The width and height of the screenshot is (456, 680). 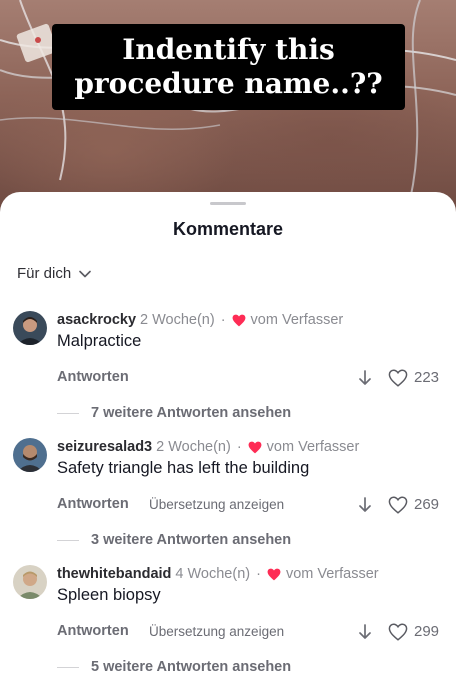 I want to click on comment-meta: asackrocky 2 Woche(n) · vom Verfasser, so click(x=200, y=320).